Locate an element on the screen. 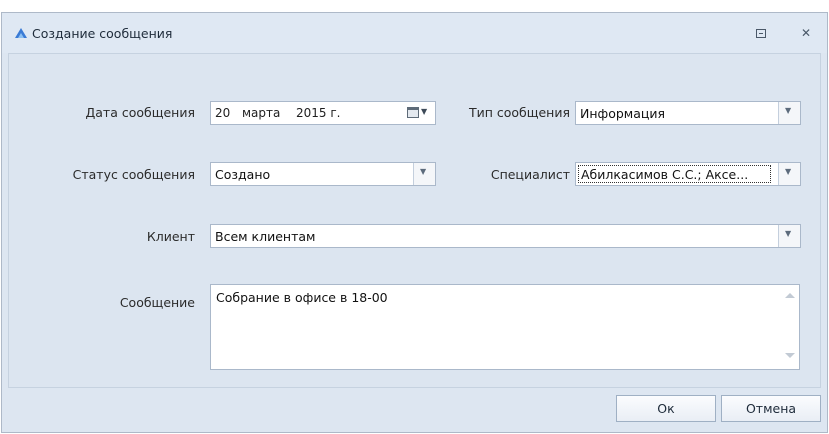 This screenshot has width=829, height=434. date-month: марта is located at coordinates (261, 113).